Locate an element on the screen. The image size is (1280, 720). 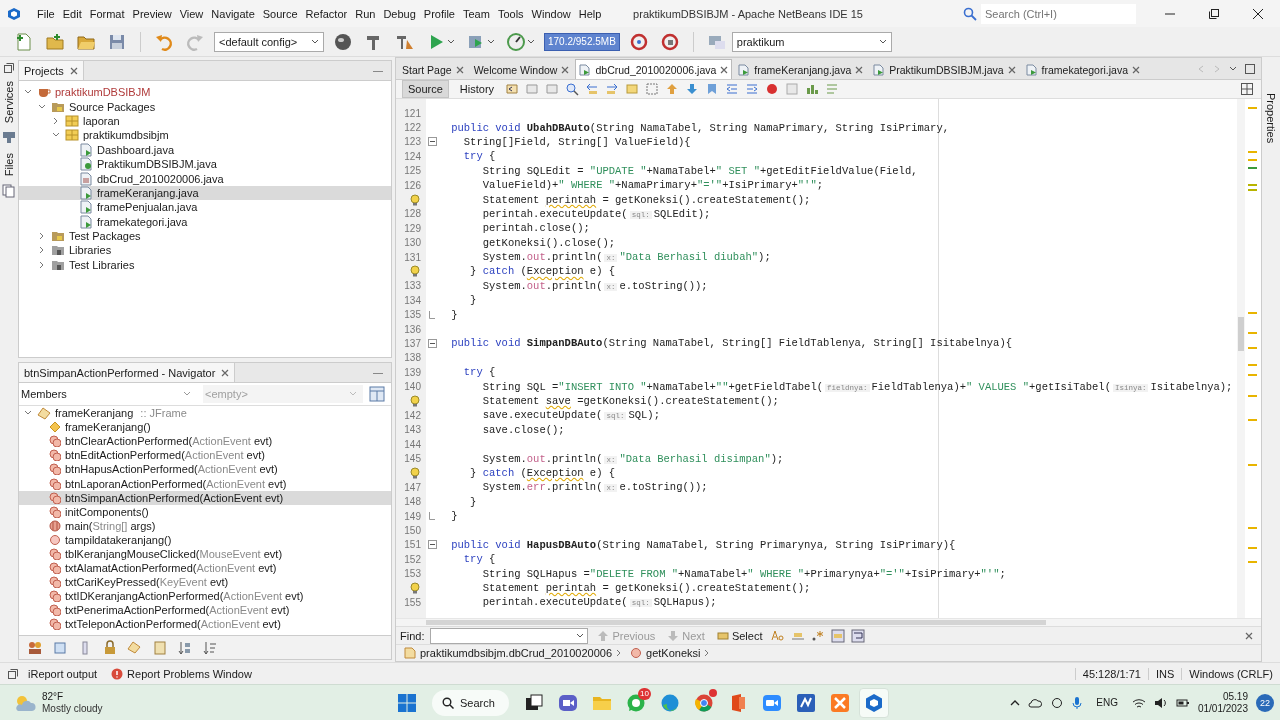
line-number: 139 is located at coordinates (412, 372).